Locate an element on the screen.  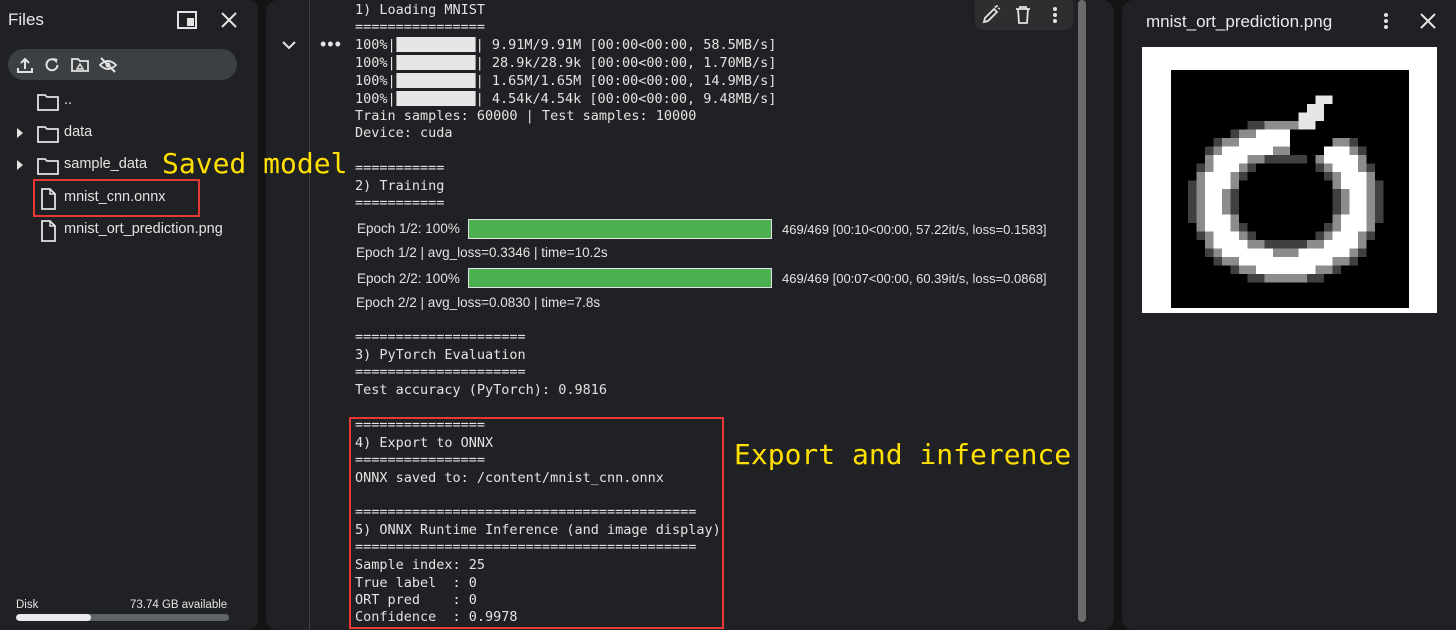
hide-files-button is located at coordinates (108, 65).